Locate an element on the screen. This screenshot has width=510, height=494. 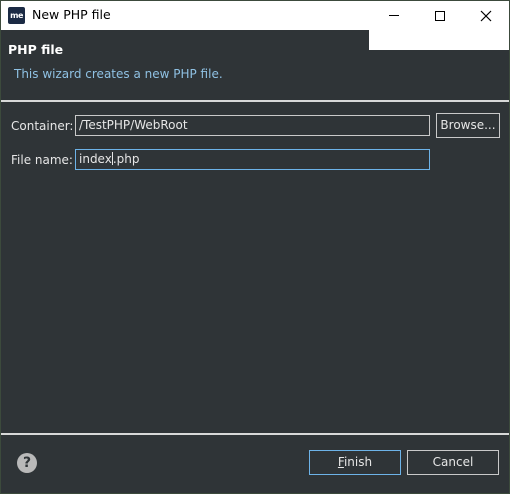
container-label: Container: is located at coordinates (42, 126).